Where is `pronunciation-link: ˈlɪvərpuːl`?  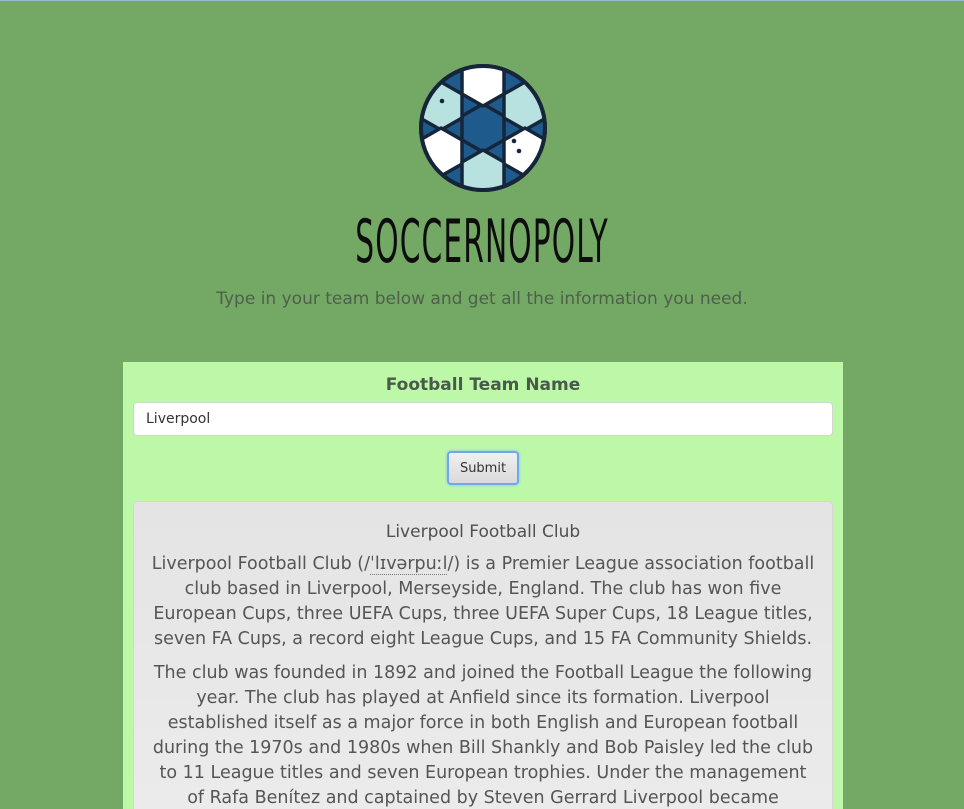
pronunciation-link: ˈlɪvərpuːl is located at coordinates (409, 564).